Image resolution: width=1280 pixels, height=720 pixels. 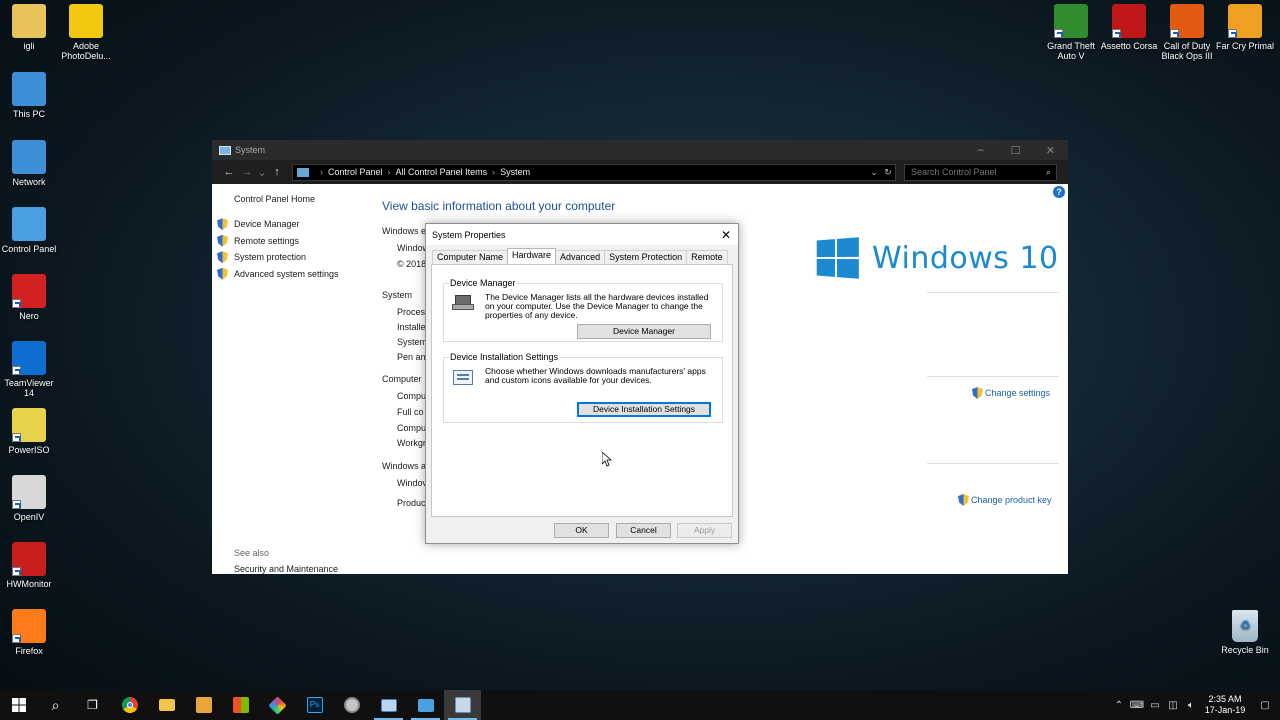 I want to click on tab-advanced: Advanced, so click(x=580, y=257).